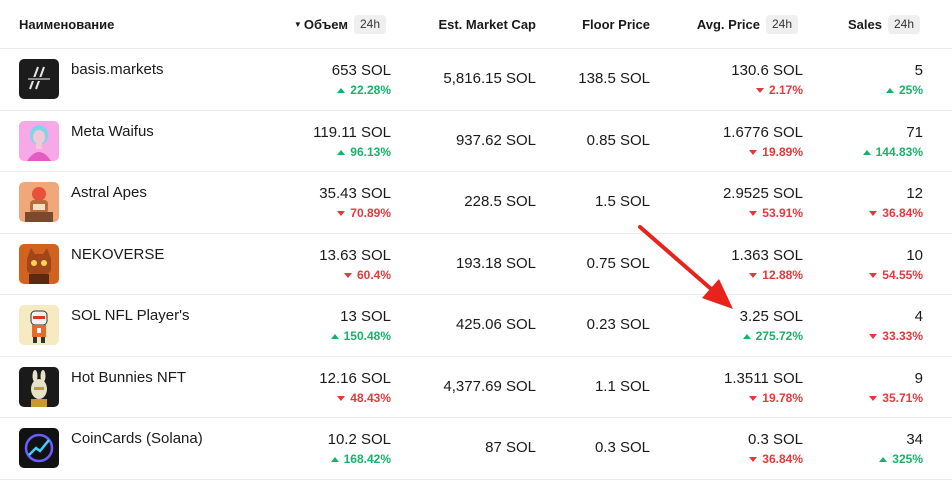  What do you see at coordinates (902, 336) in the screenshot?
I see `sales-change-value: 33.33%` at bounding box center [902, 336].